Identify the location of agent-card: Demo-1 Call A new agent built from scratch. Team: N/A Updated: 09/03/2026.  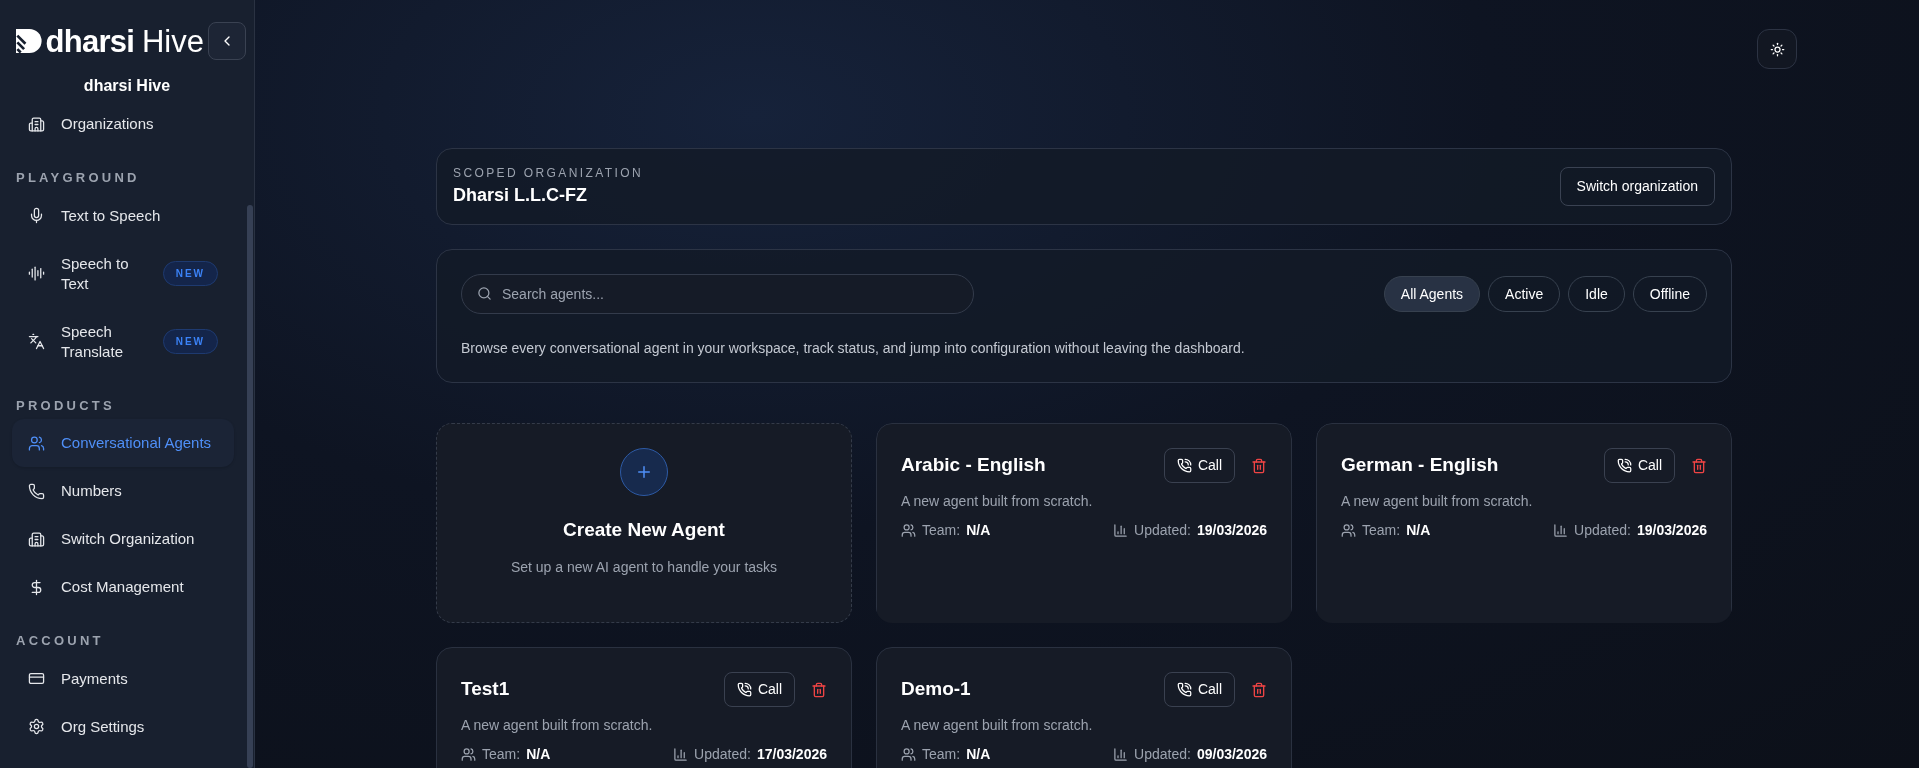
(1084, 707).